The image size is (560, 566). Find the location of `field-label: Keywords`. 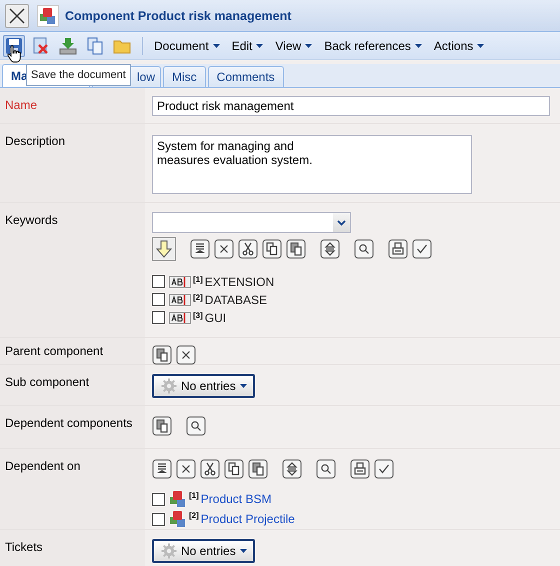

field-label: Keywords is located at coordinates (72, 270).